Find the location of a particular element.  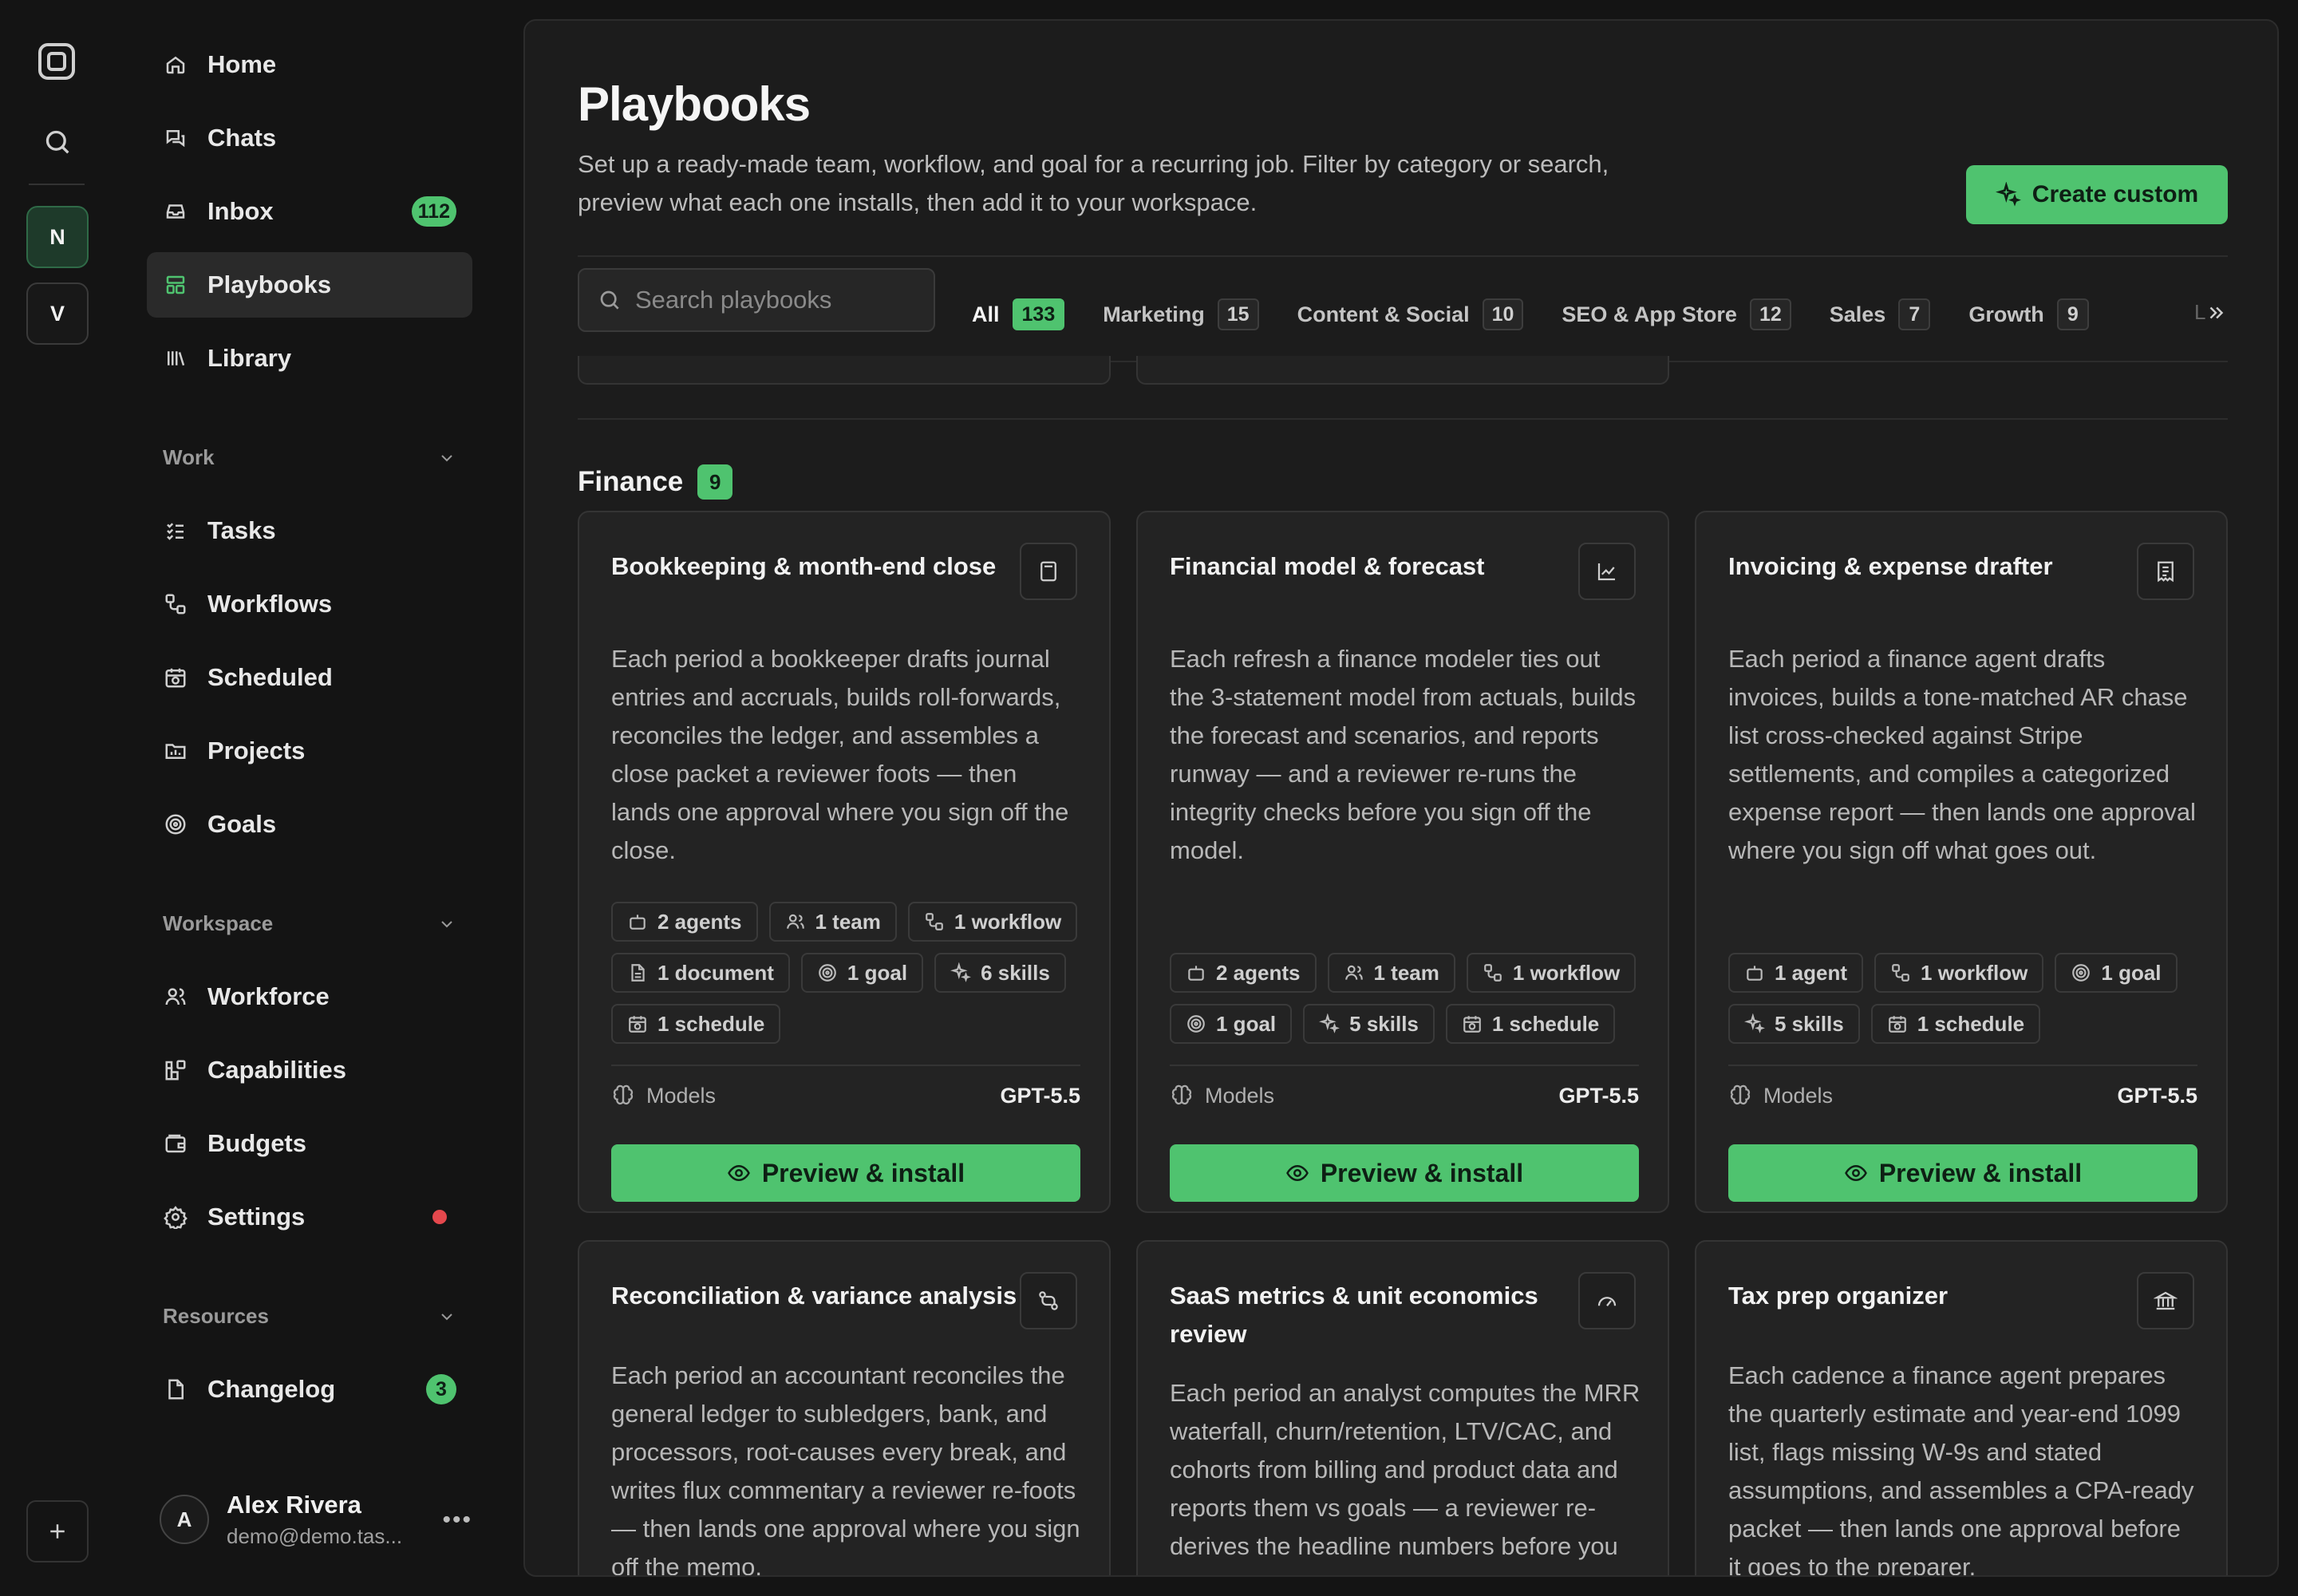

sidebar-item-capabilities: Capabilities is located at coordinates (309, 1070).